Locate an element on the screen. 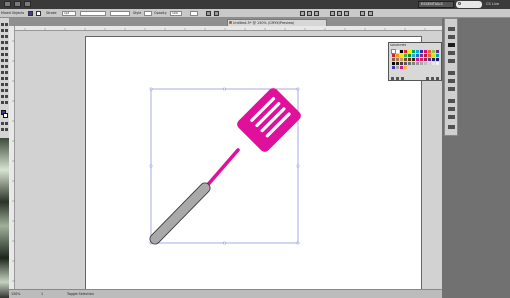 Image resolution: width=510 pixels, height=298 pixels. stroke-color-swatch is located at coordinates (38, 13).